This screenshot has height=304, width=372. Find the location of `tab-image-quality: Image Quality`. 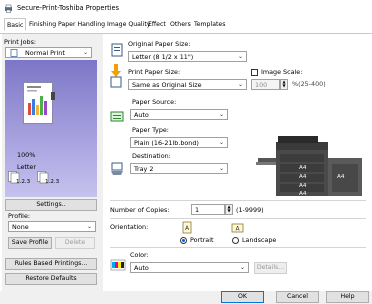

tab-image-quality: Image Quality is located at coordinates (128, 24).